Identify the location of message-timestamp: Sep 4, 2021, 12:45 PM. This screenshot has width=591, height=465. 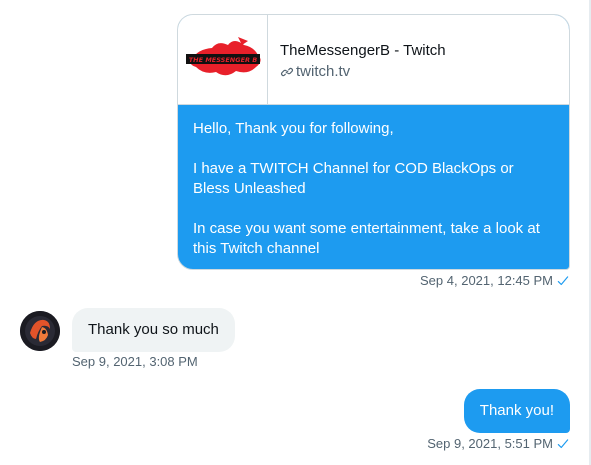
(495, 280).